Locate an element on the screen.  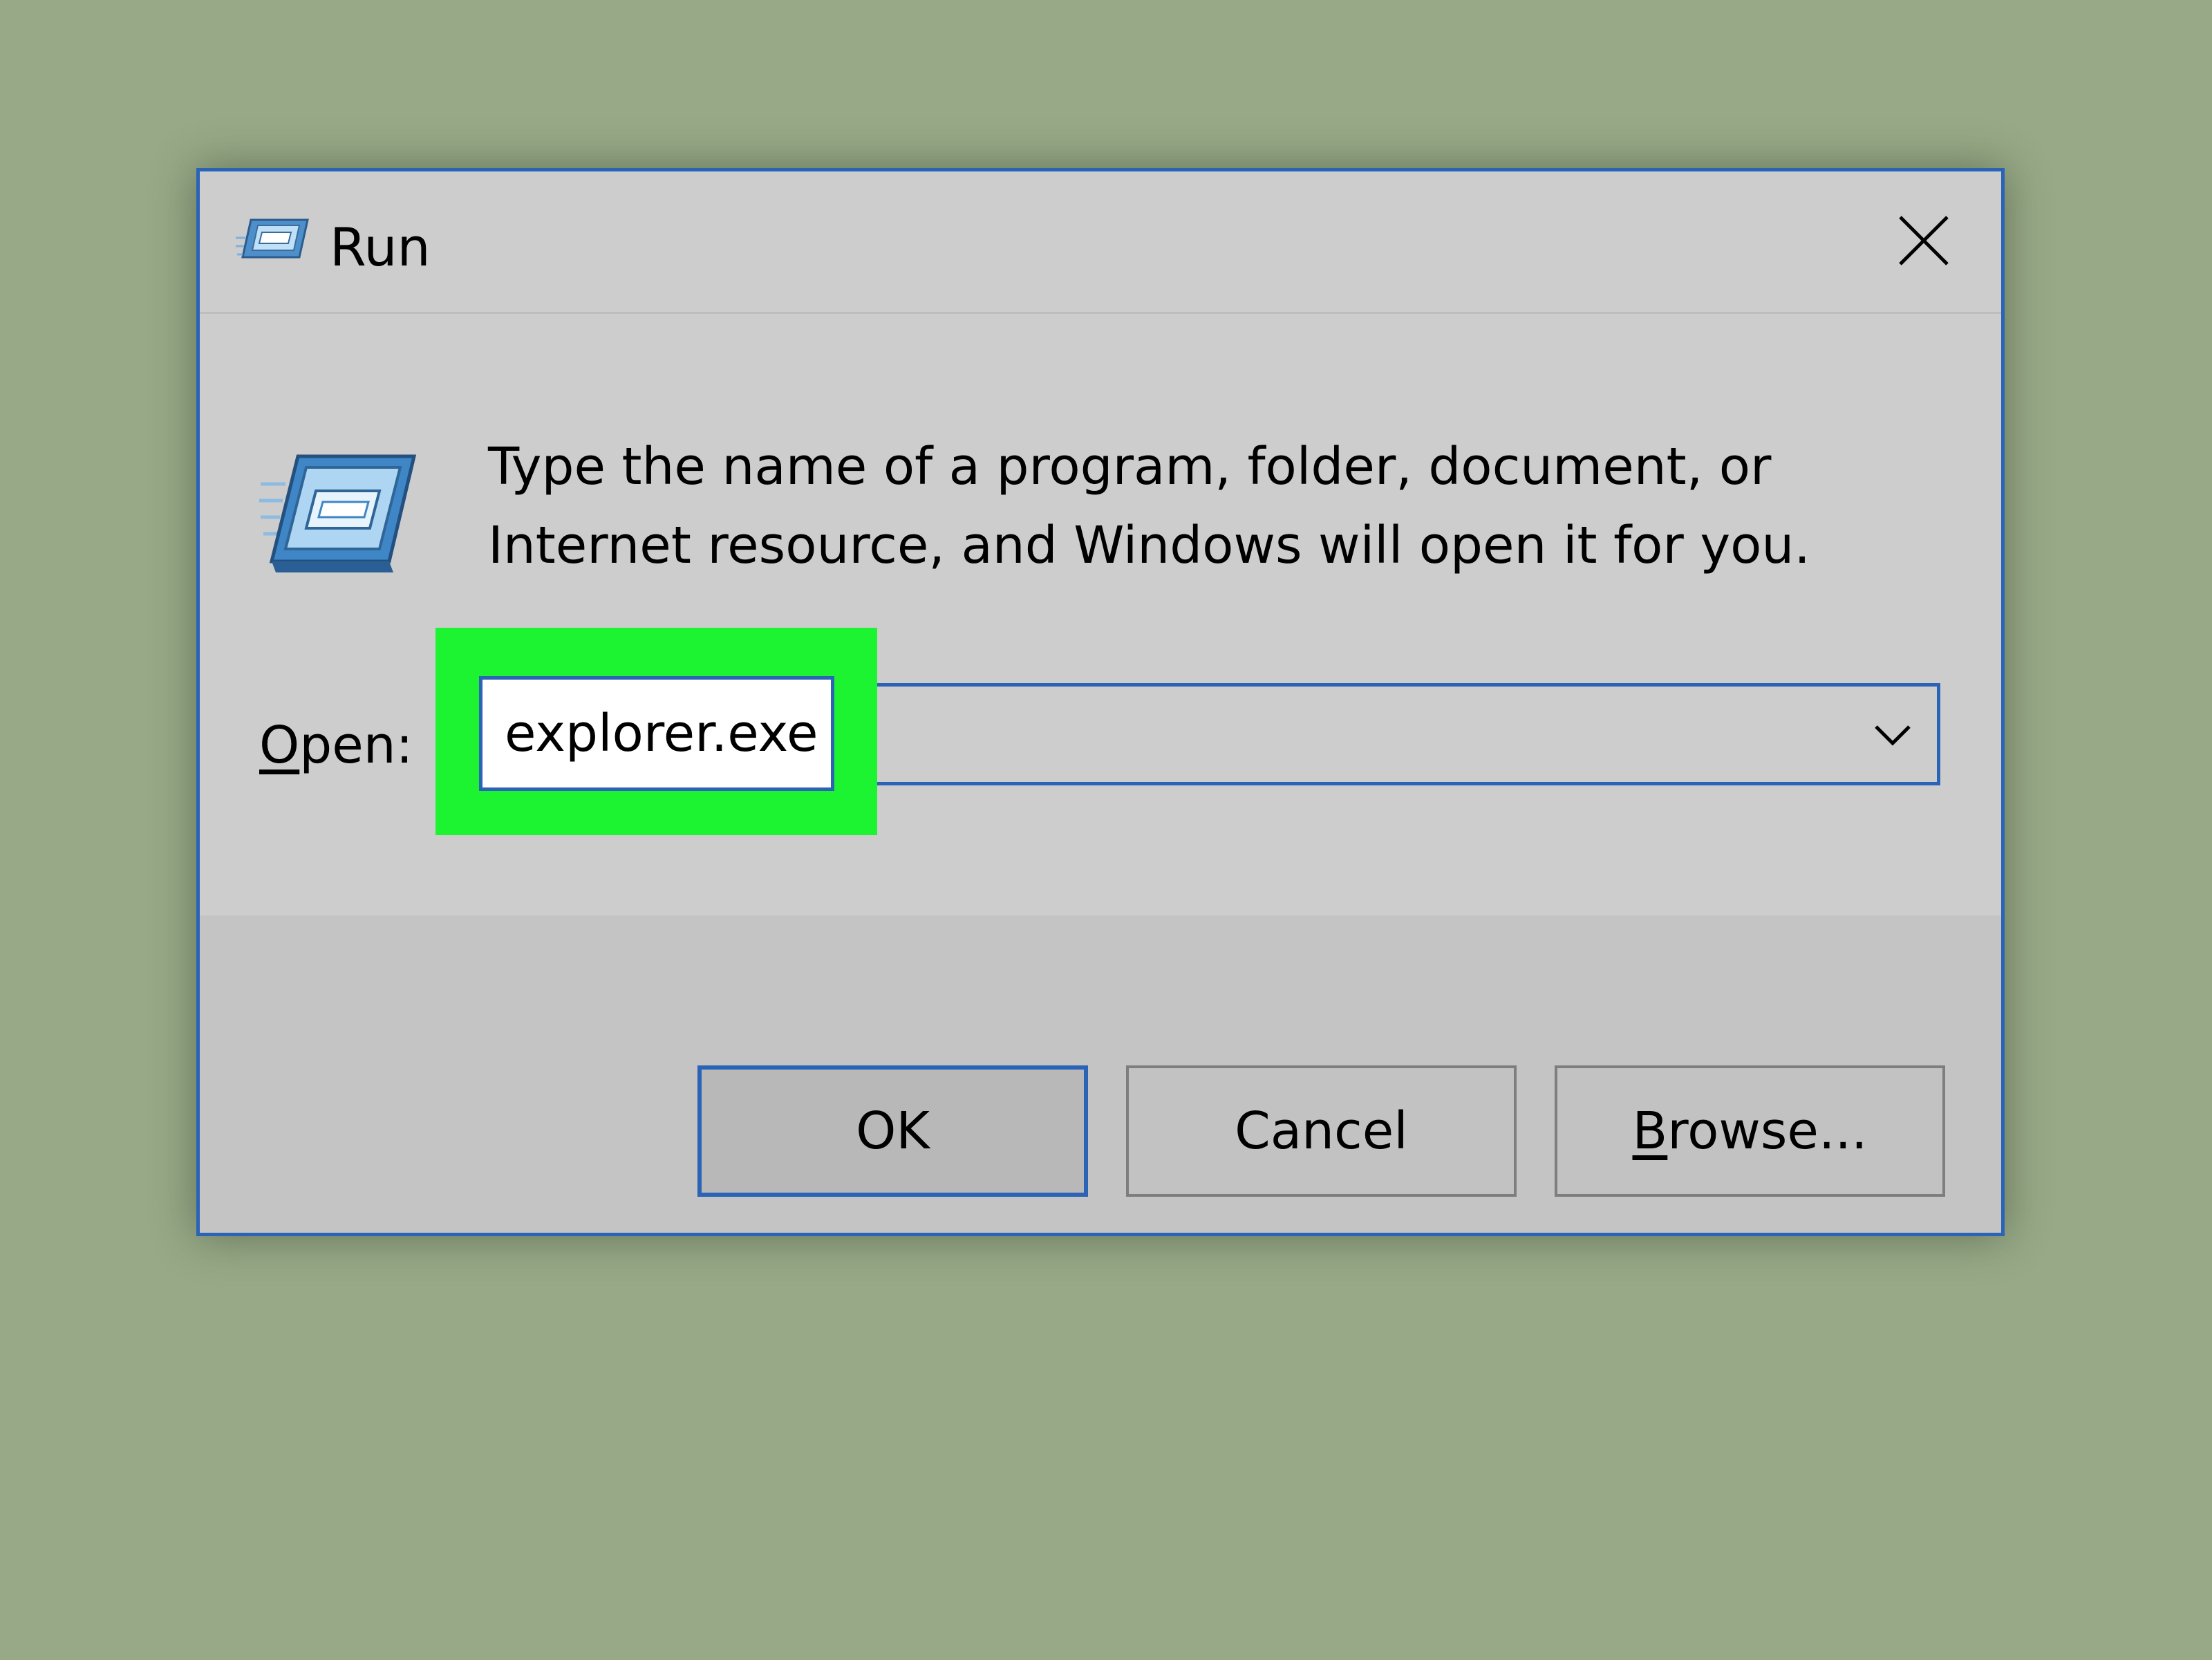
close-icon is located at coordinates (1924, 240).